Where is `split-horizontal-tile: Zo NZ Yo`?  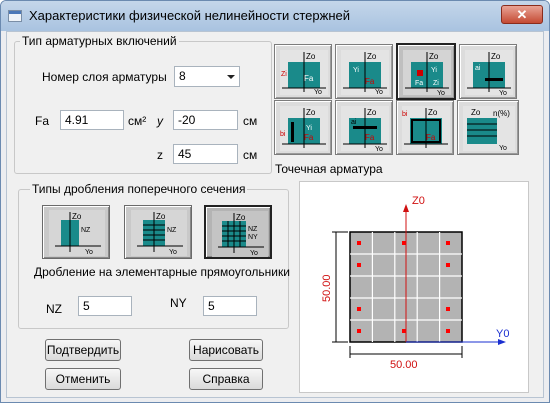
split-horizontal-tile: Zo NZ Yo is located at coordinates (158, 232).